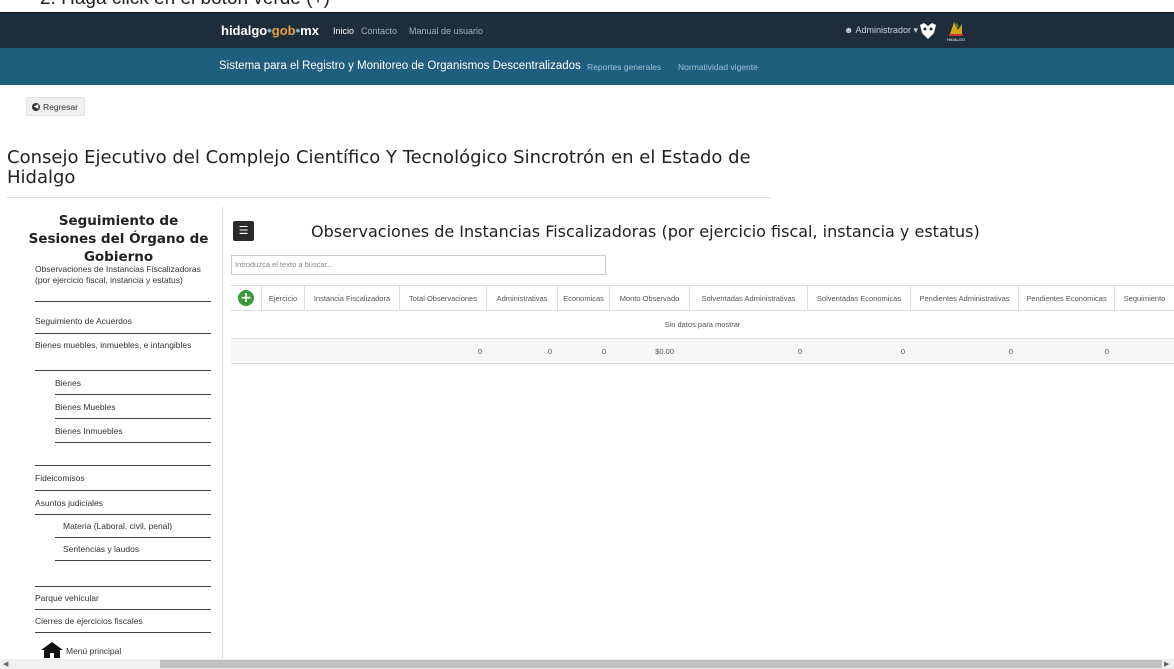  Describe the element at coordinates (718, 67) in the screenshot. I see `link-normatividad: Normatividad vigente` at that location.